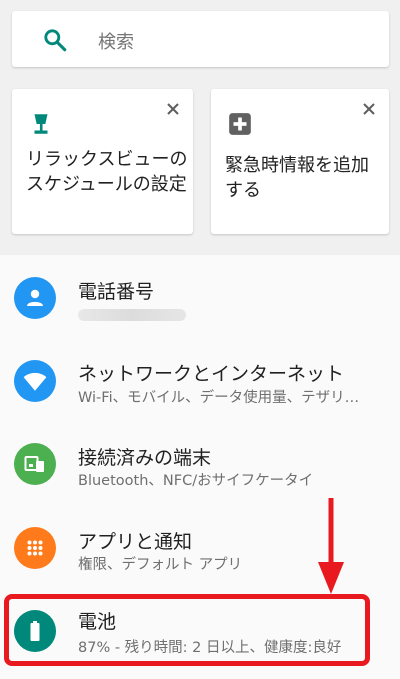 This screenshot has height=679, width=400. What do you see at coordinates (107, 172) in the screenshot?
I see `suggestion-text: リラックスビューのスケジュールの設定` at bounding box center [107, 172].